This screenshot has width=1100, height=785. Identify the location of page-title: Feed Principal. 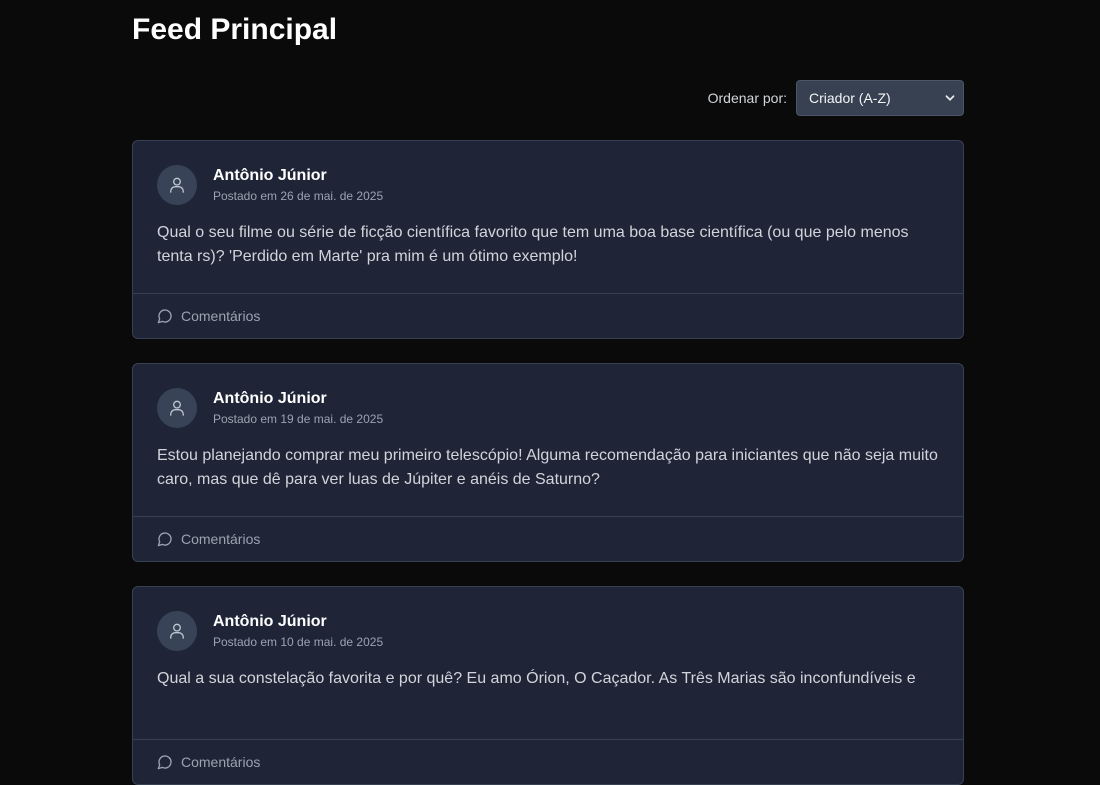
(235, 29).